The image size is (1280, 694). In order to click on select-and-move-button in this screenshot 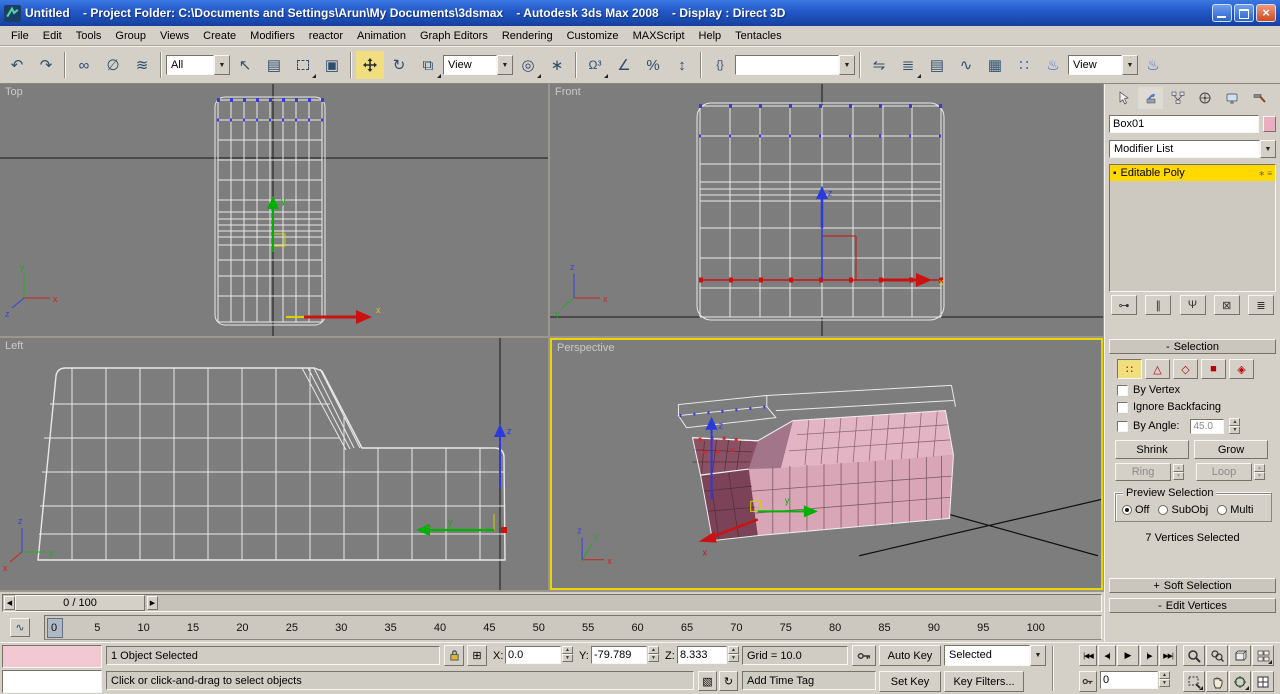, I will do `click(370, 65)`.